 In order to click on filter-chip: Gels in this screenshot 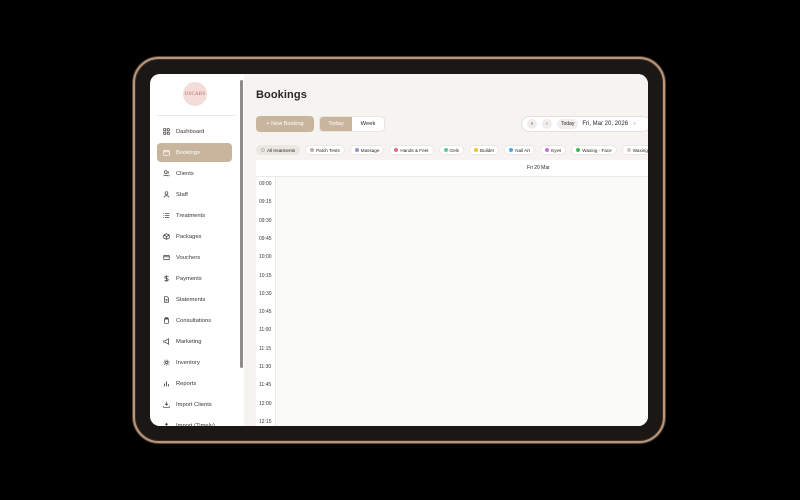, I will do `click(451, 150)`.